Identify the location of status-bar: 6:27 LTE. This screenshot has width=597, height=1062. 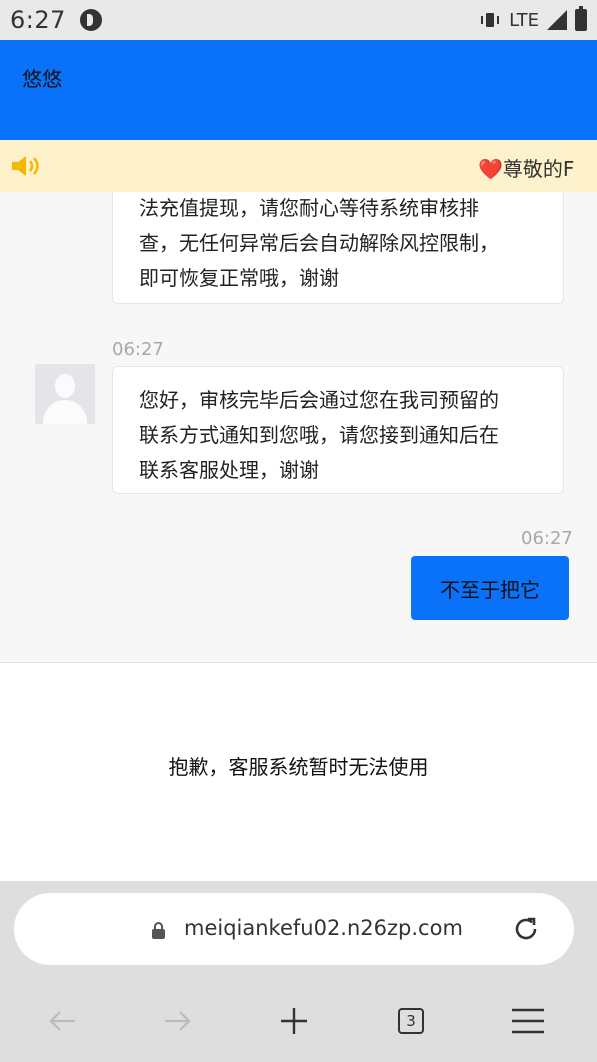
(298, 20).